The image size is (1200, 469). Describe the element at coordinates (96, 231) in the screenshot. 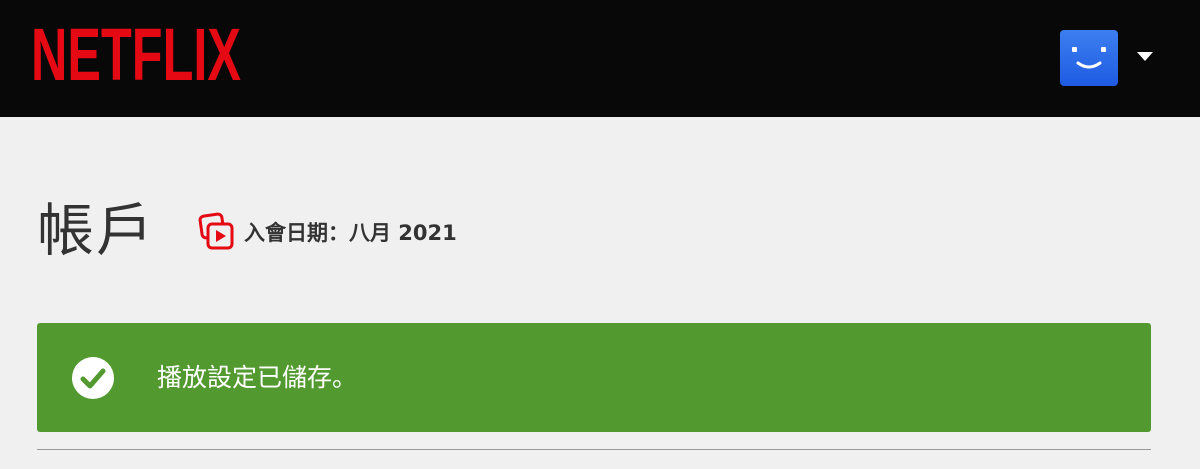

I see `page-title: 帳戶` at that location.